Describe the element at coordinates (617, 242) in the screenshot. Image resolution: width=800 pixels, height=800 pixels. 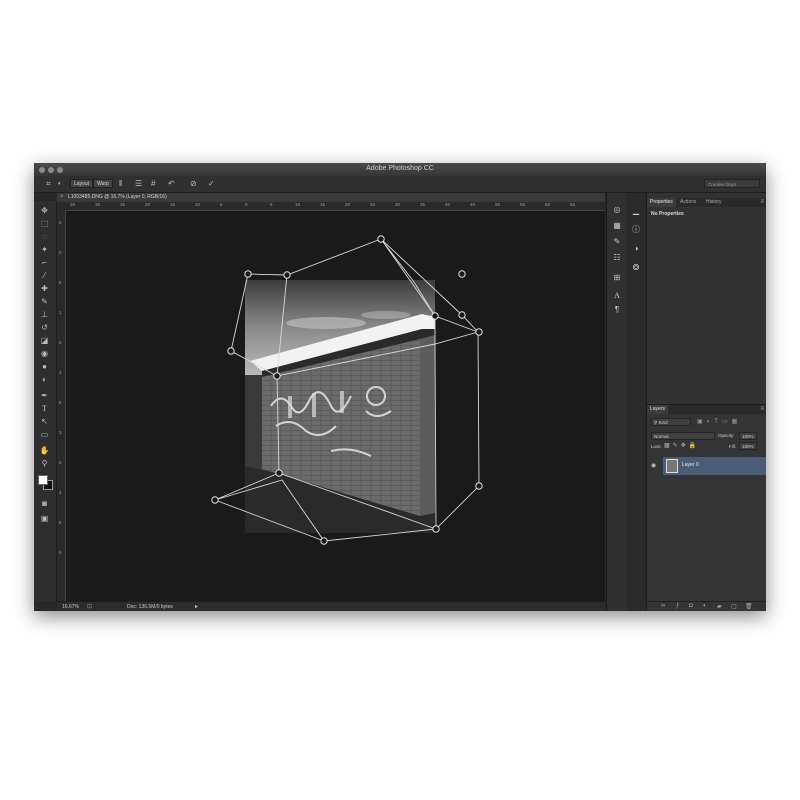
I see `brush-presets-icon: ✎` at that location.